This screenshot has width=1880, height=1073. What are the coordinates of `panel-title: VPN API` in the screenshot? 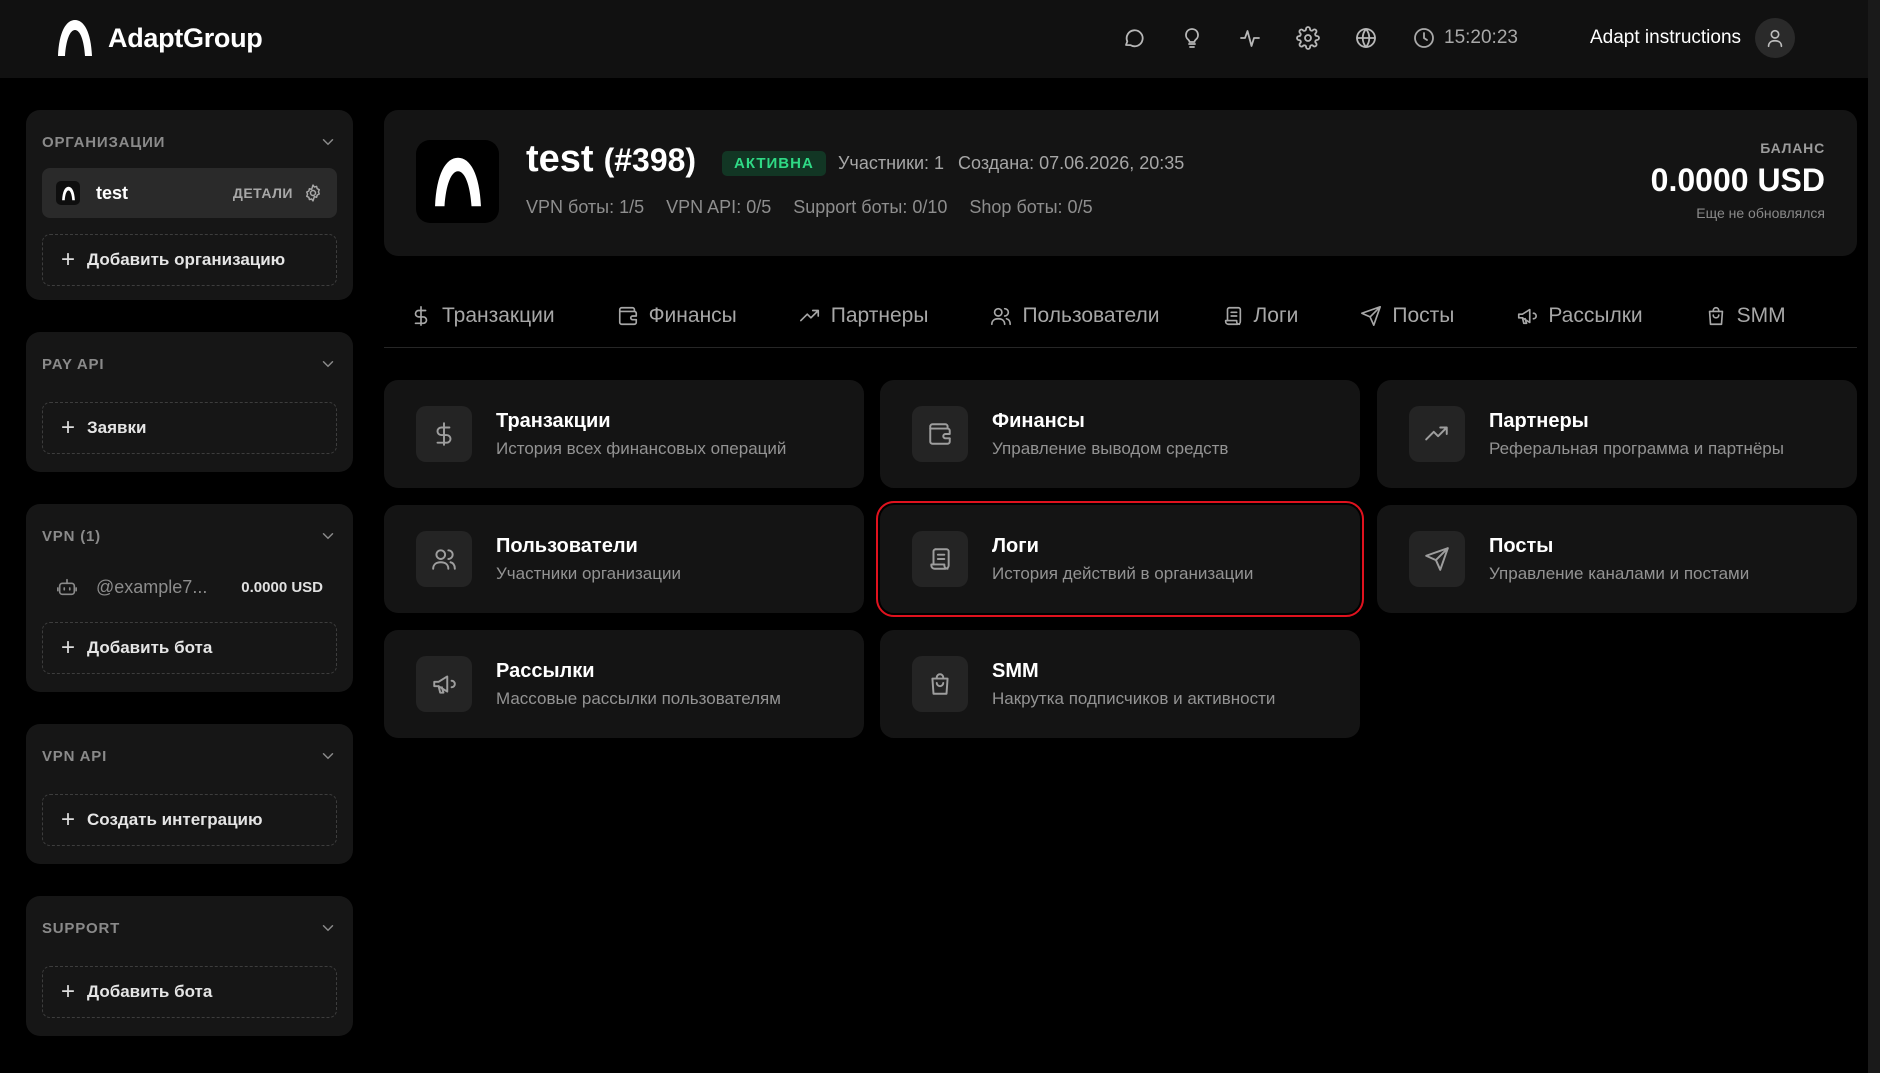 It's located at (75, 756).